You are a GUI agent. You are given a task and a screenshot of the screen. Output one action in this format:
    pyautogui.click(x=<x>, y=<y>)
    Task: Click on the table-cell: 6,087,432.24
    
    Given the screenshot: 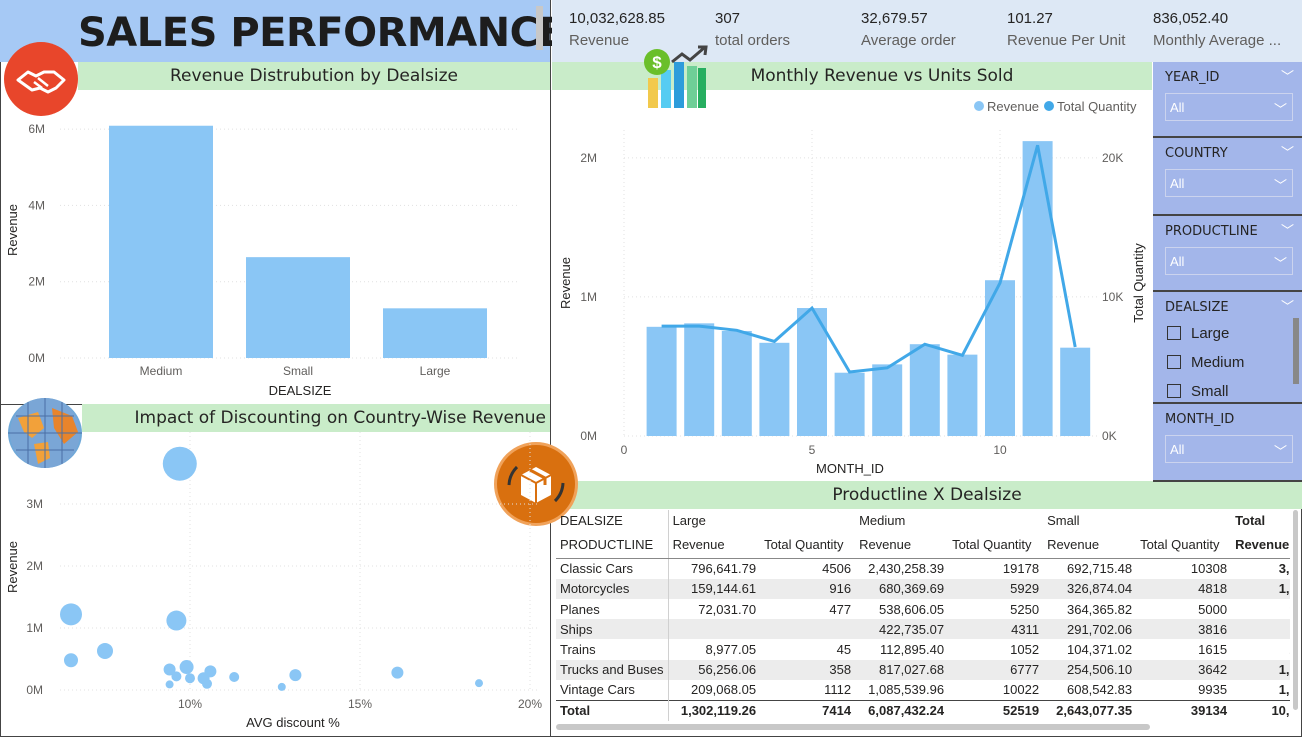 What is the action you would take?
    pyautogui.click(x=902, y=710)
    